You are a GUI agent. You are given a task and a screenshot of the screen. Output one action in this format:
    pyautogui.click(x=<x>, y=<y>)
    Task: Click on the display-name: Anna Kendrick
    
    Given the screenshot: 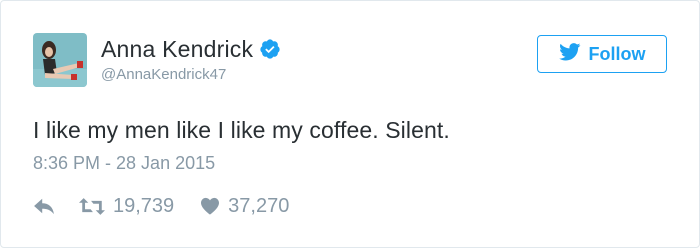 What is the action you would take?
    pyautogui.click(x=177, y=49)
    